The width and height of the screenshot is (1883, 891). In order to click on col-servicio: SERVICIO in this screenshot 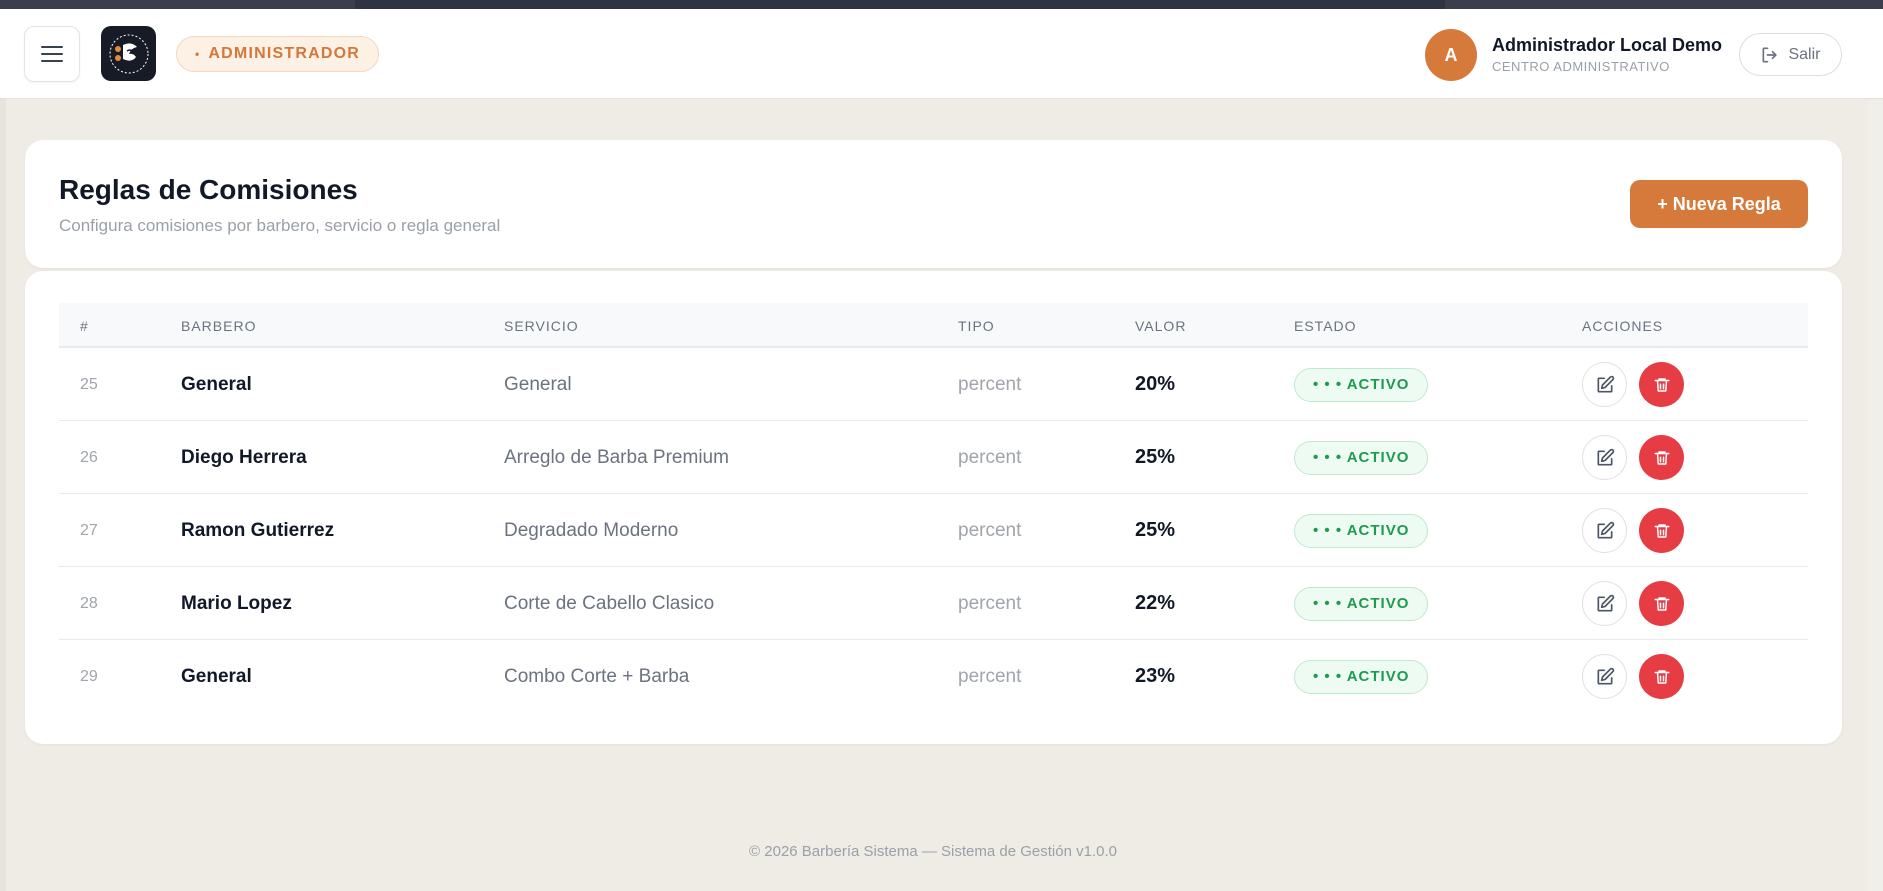, I will do `click(541, 325)`.